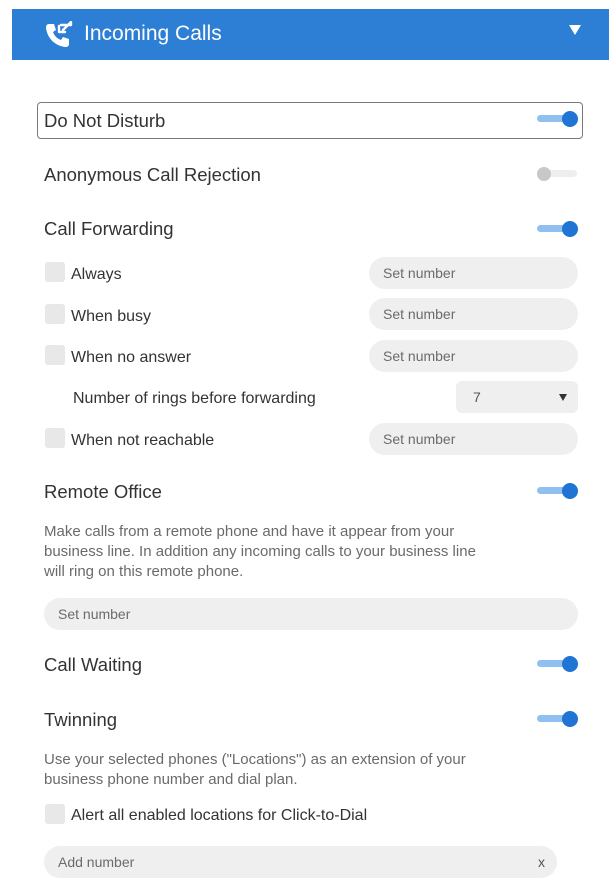 This screenshot has width=616, height=886. Describe the element at coordinates (563, 397) in the screenshot. I see `caret-down-icon` at that location.